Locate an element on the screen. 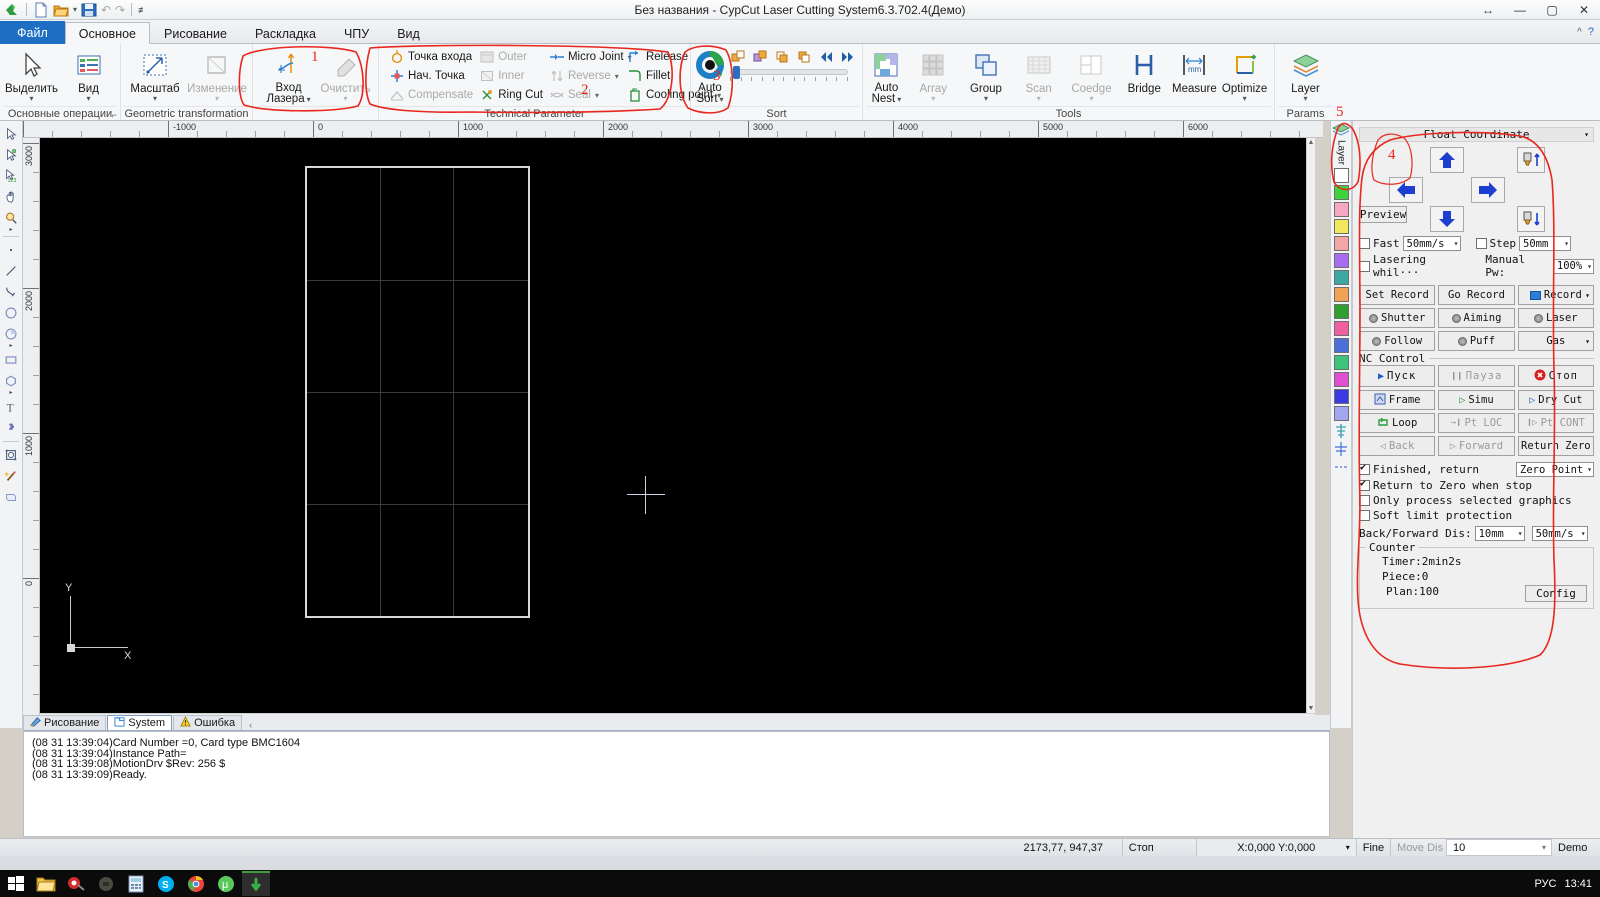 This screenshot has width=1600, height=897. new-document-icon is located at coordinates (41, 10).